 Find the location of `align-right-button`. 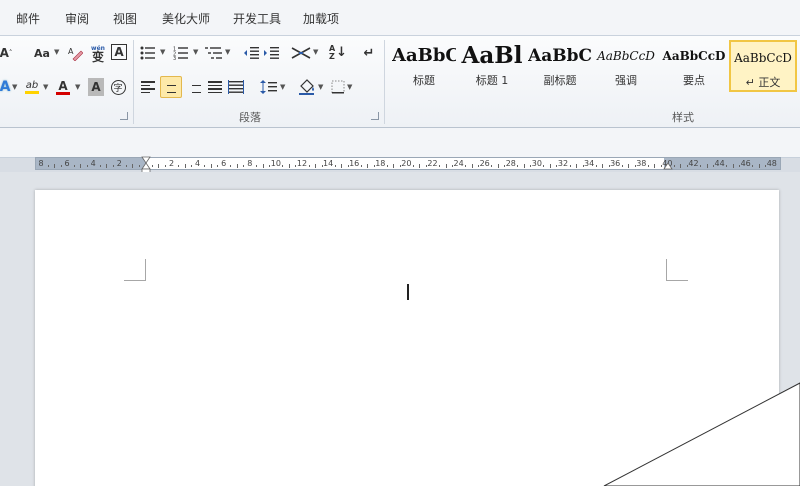

align-right-button is located at coordinates (194, 87).